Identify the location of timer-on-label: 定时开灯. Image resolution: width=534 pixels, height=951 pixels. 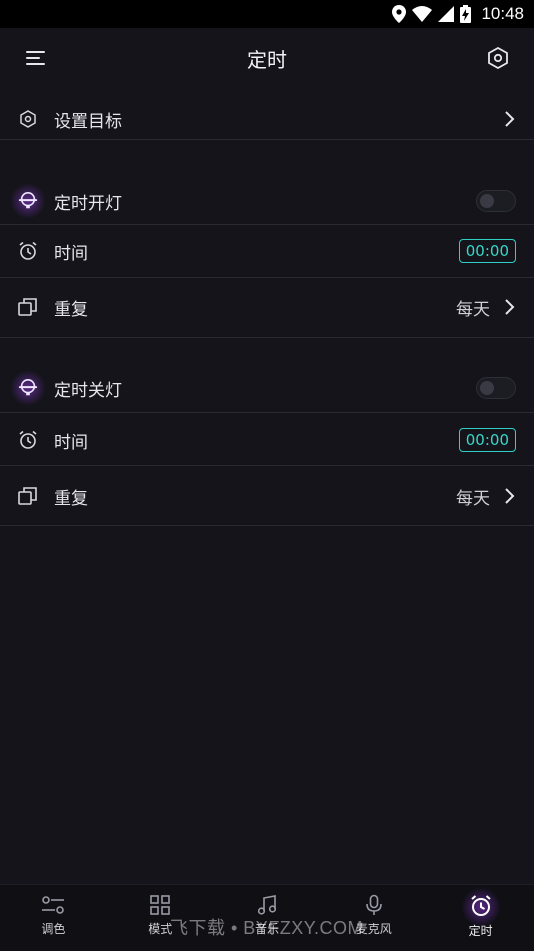
(88, 203).